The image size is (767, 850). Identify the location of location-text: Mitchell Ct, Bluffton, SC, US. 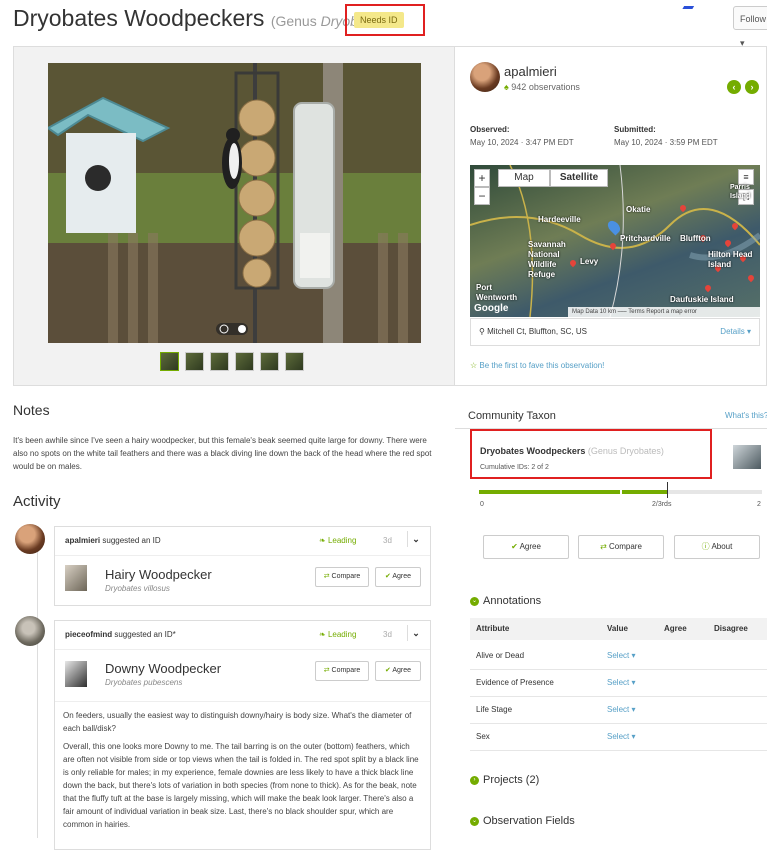
(537, 331).